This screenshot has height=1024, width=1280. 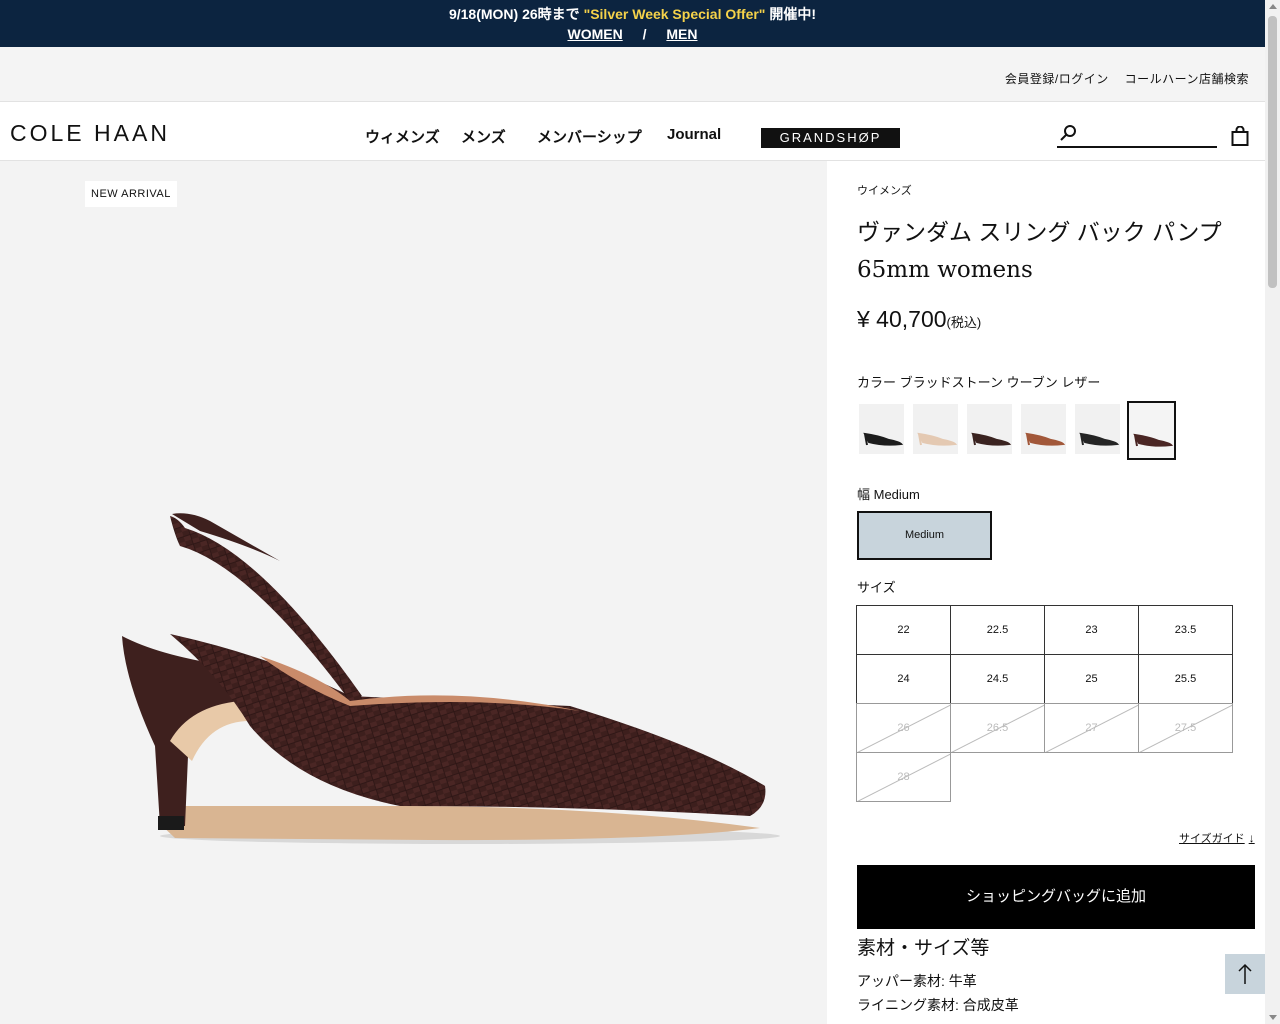 What do you see at coordinates (1097, 429) in the screenshot?
I see `color-swatch-black-leather` at bounding box center [1097, 429].